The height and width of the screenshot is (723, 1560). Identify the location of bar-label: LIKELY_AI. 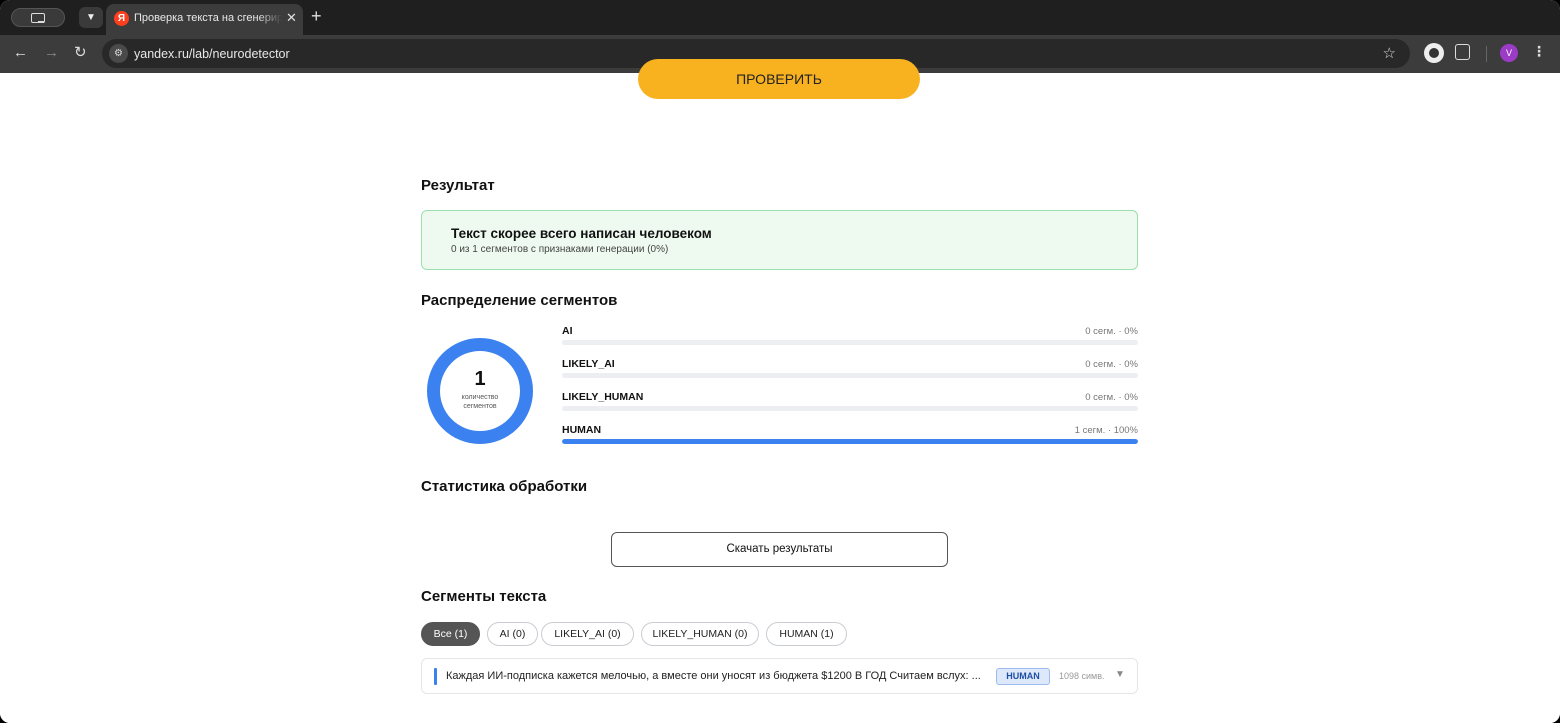
(588, 364).